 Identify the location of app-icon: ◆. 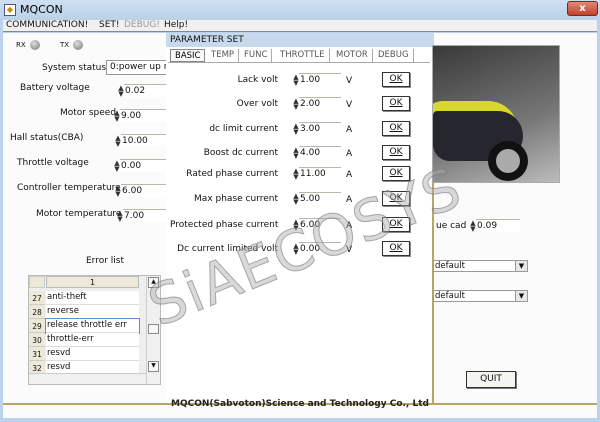
(10, 10).